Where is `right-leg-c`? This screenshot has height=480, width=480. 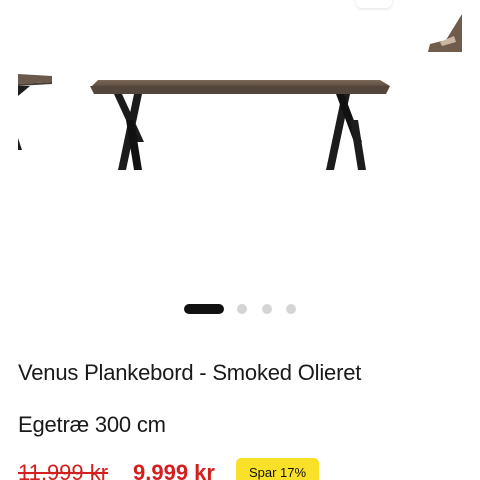
right-leg-c is located at coordinates (358, 145).